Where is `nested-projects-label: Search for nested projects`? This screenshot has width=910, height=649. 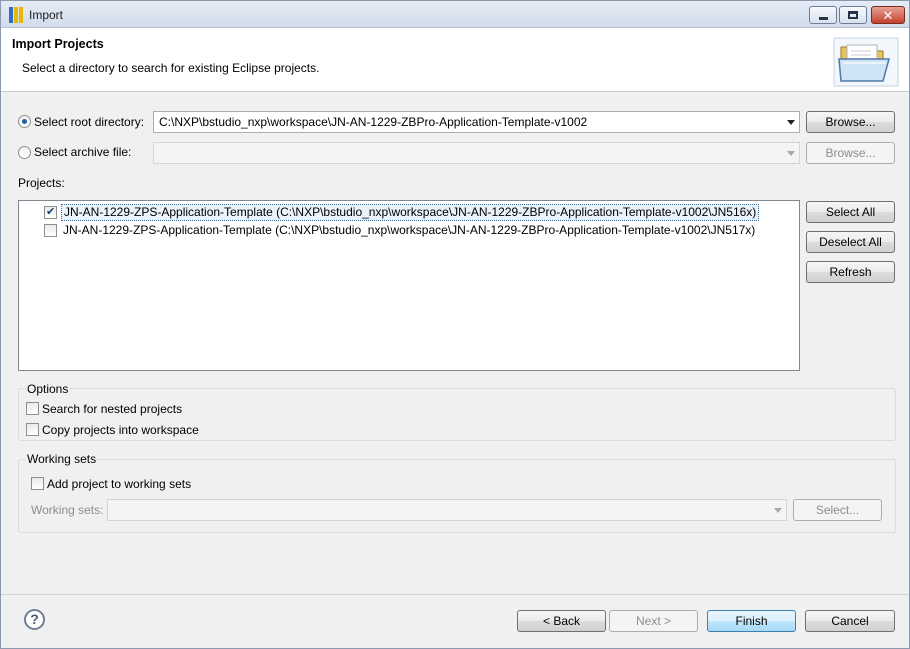 nested-projects-label: Search for nested projects is located at coordinates (112, 409).